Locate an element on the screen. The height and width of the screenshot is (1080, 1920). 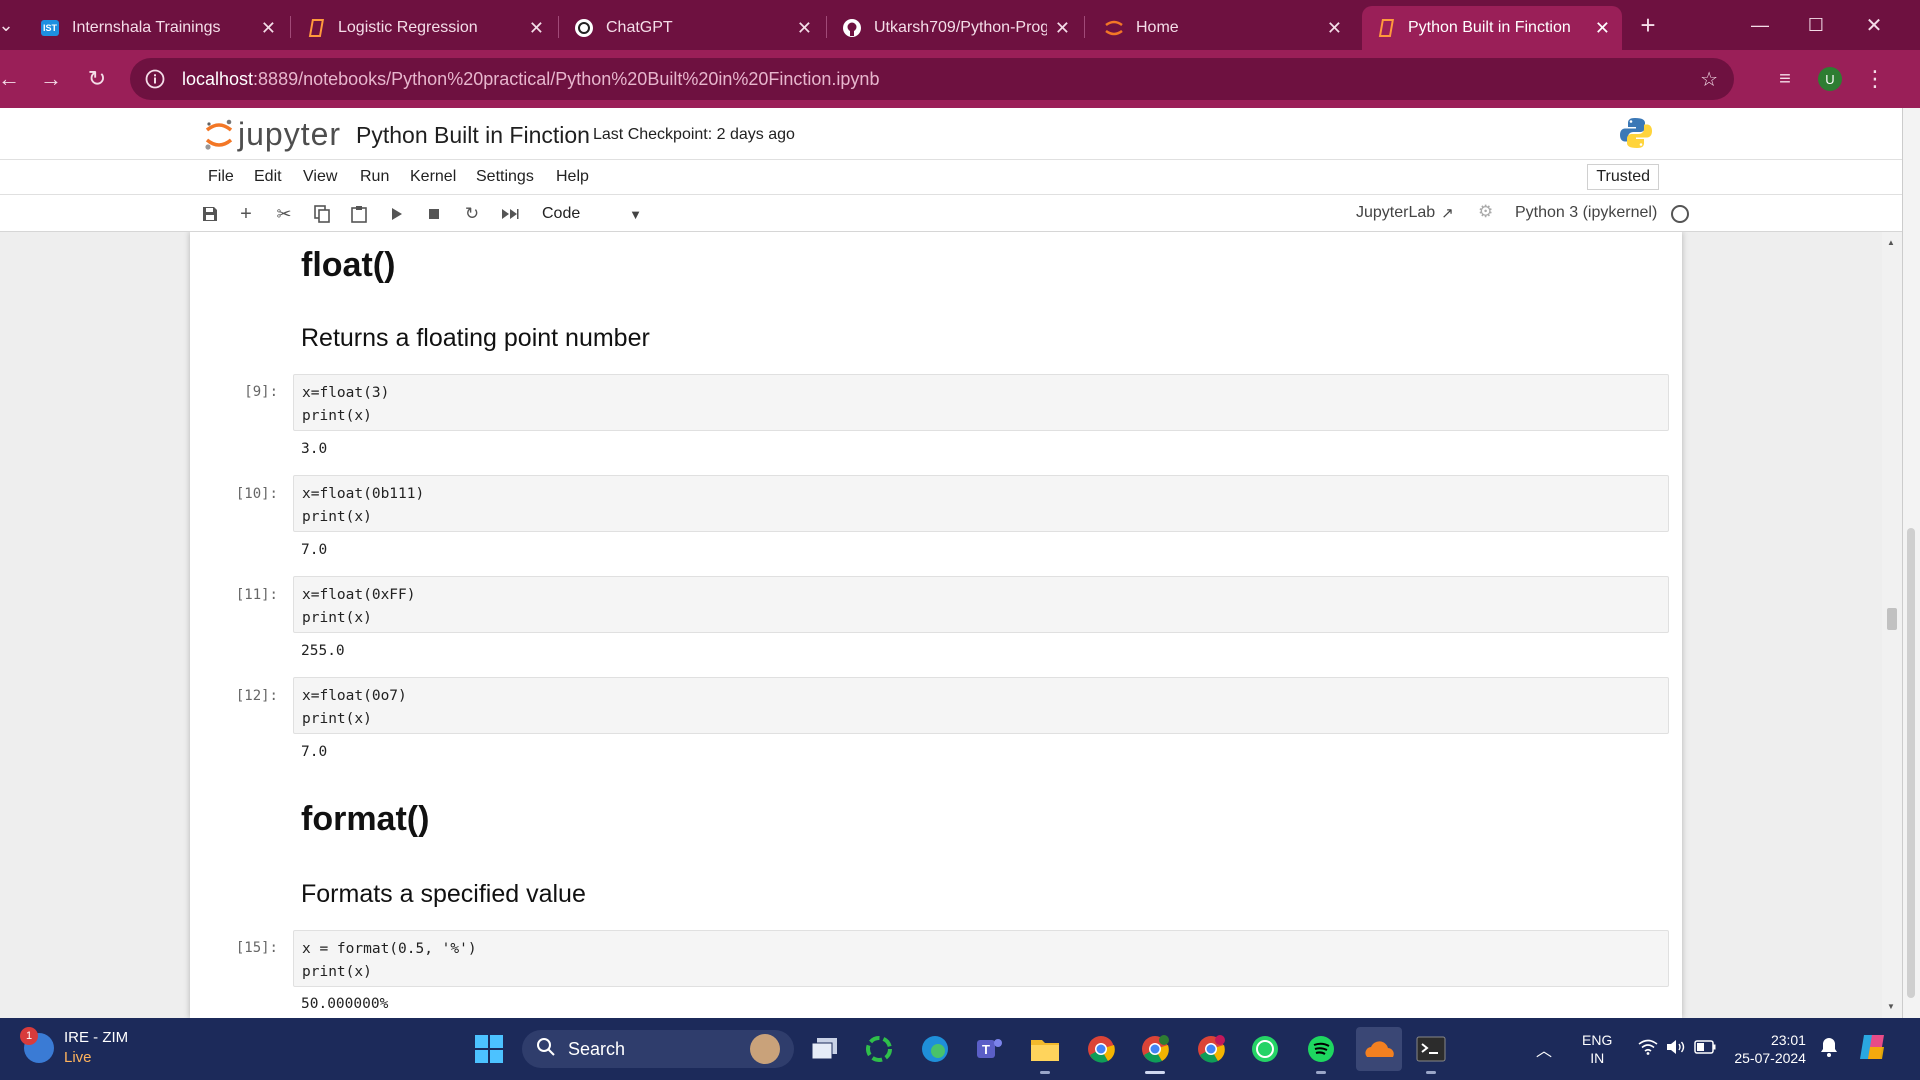
task-view-icon is located at coordinates (825, 1049).